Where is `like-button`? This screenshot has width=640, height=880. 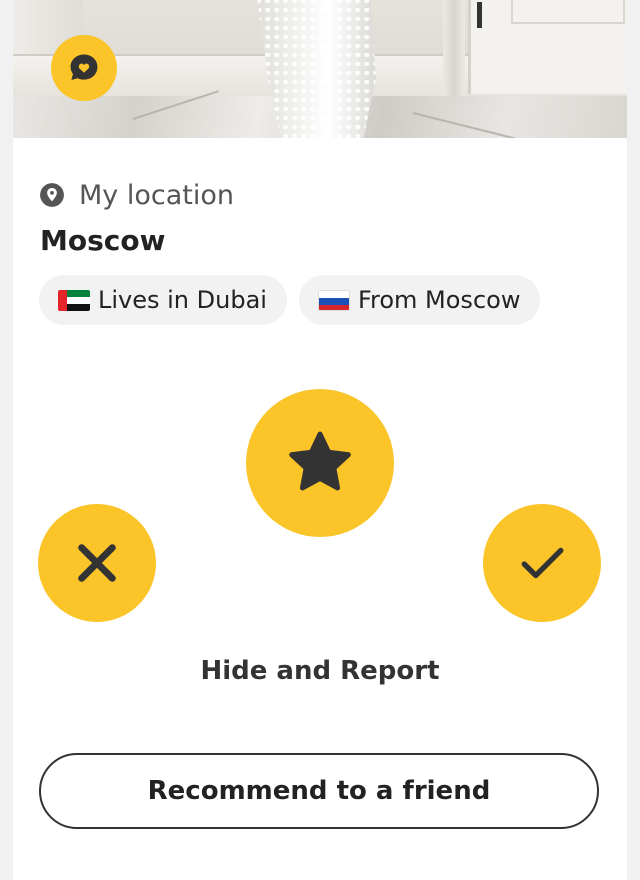
like-button is located at coordinates (542, 563).